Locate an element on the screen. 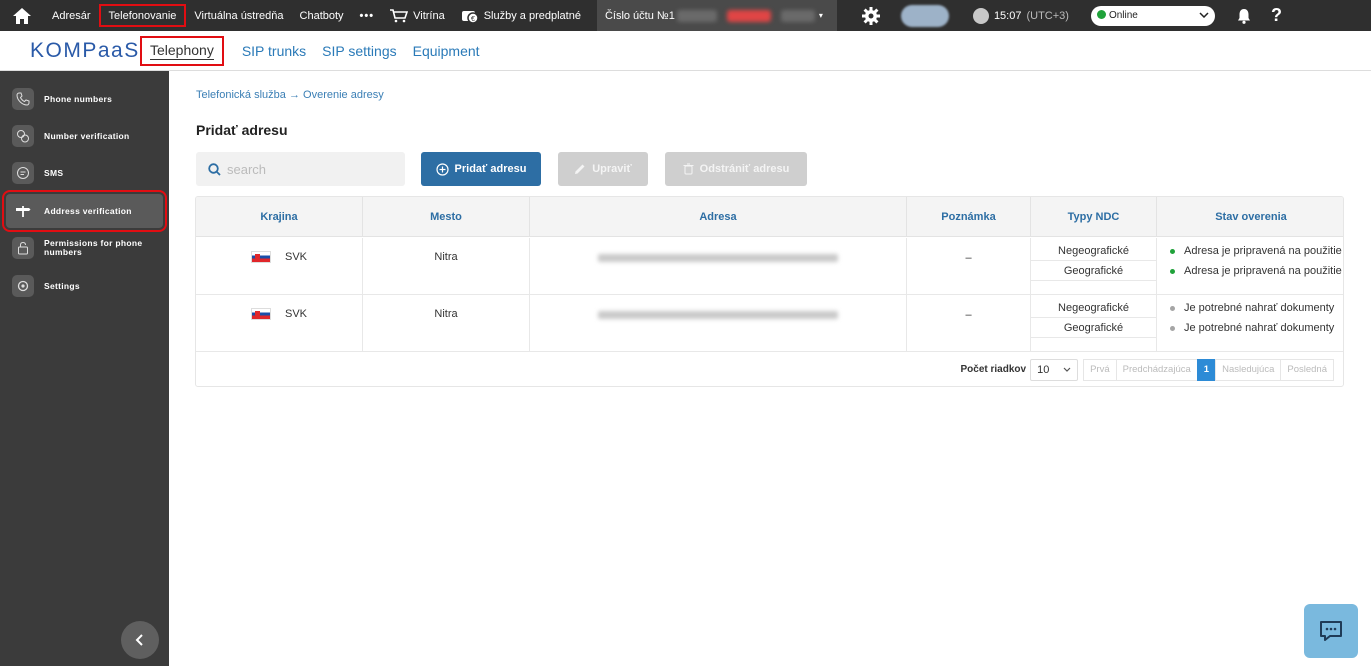 Image resolution: width=1371 pixels, height=666 pixels. tab-telephony-label: Telephony is located at coordinates (182, 50).